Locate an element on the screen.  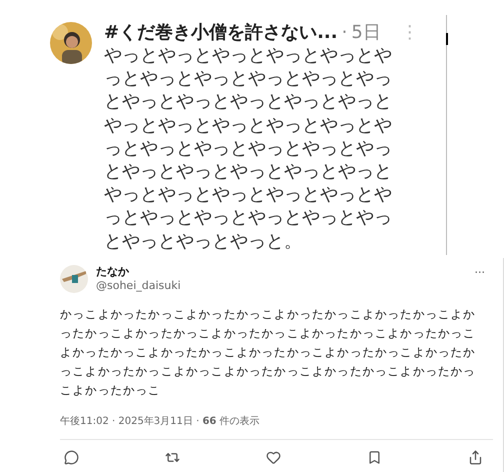
tweet-meta: 午後11:02 · 2025年3月11日 · 66 件の表示 is located at coordinates (160, 421).